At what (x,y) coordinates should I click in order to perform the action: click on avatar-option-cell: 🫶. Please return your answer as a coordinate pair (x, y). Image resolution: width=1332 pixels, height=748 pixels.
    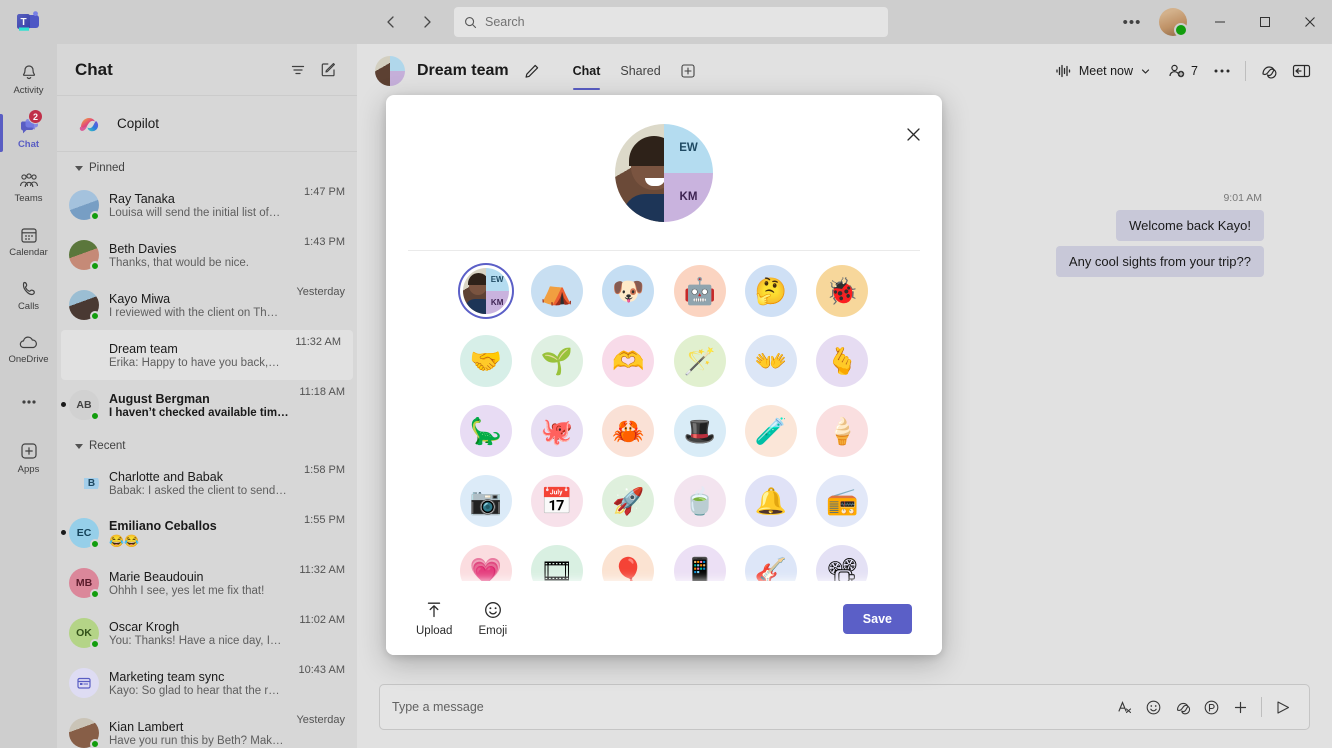
    Looking at the image, I should click on (628, 361).